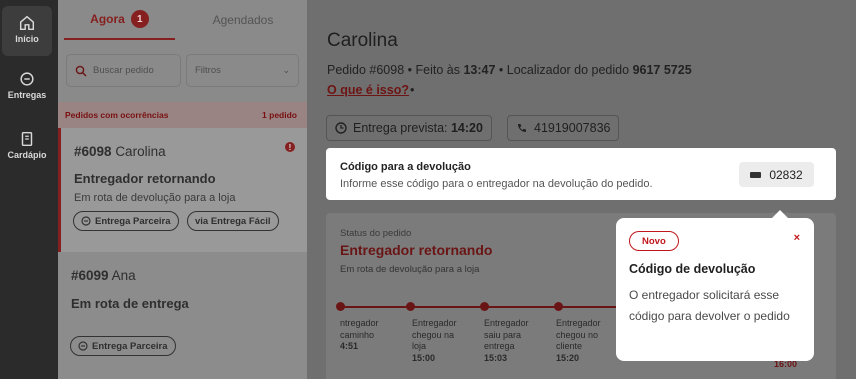 The image size is (856, 379). What do you see at coordinates (654, 241) in the screenshot?
I see `new-badge: Novo` at bounding box center [654, 241].